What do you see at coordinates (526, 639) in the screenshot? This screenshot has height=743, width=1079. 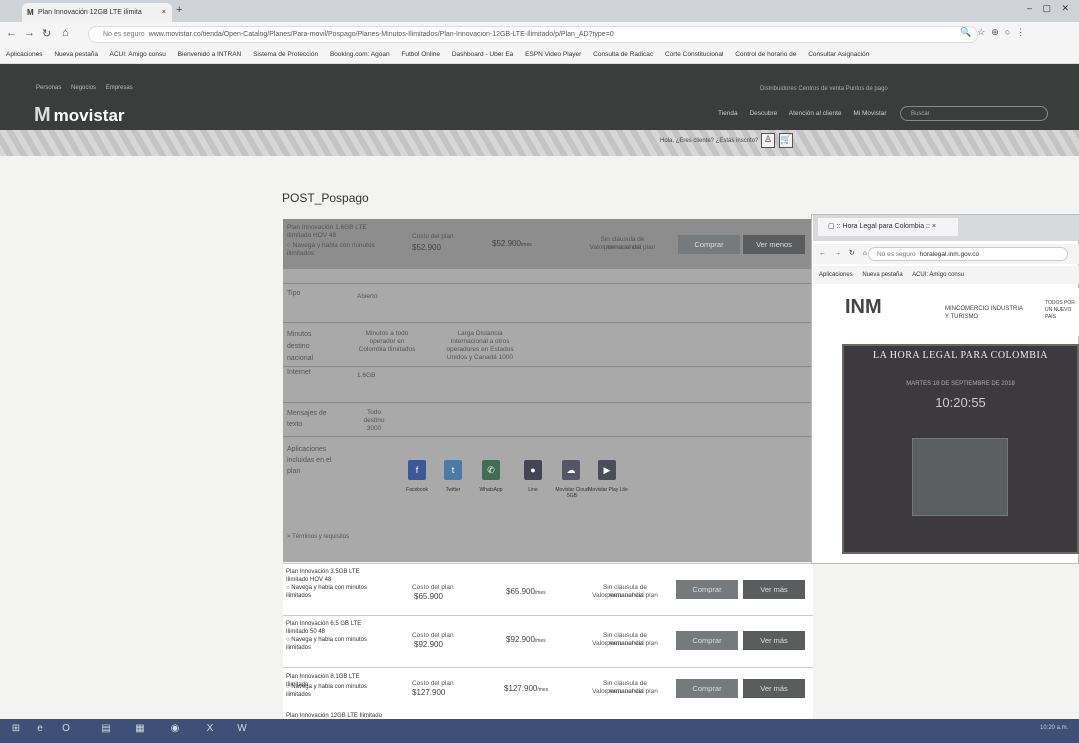 I see `price-value: $92.900/mes` at bounding box center [526, 639].